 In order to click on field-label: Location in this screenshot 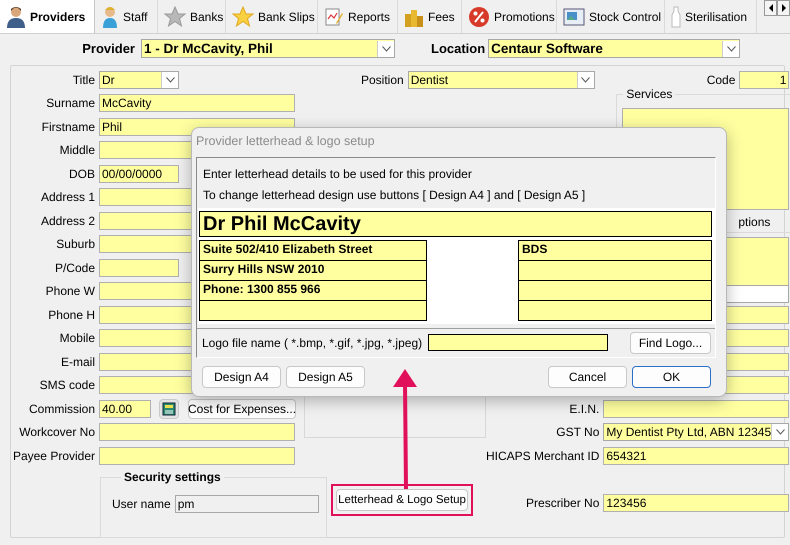, I will do `click(458, 48)`.